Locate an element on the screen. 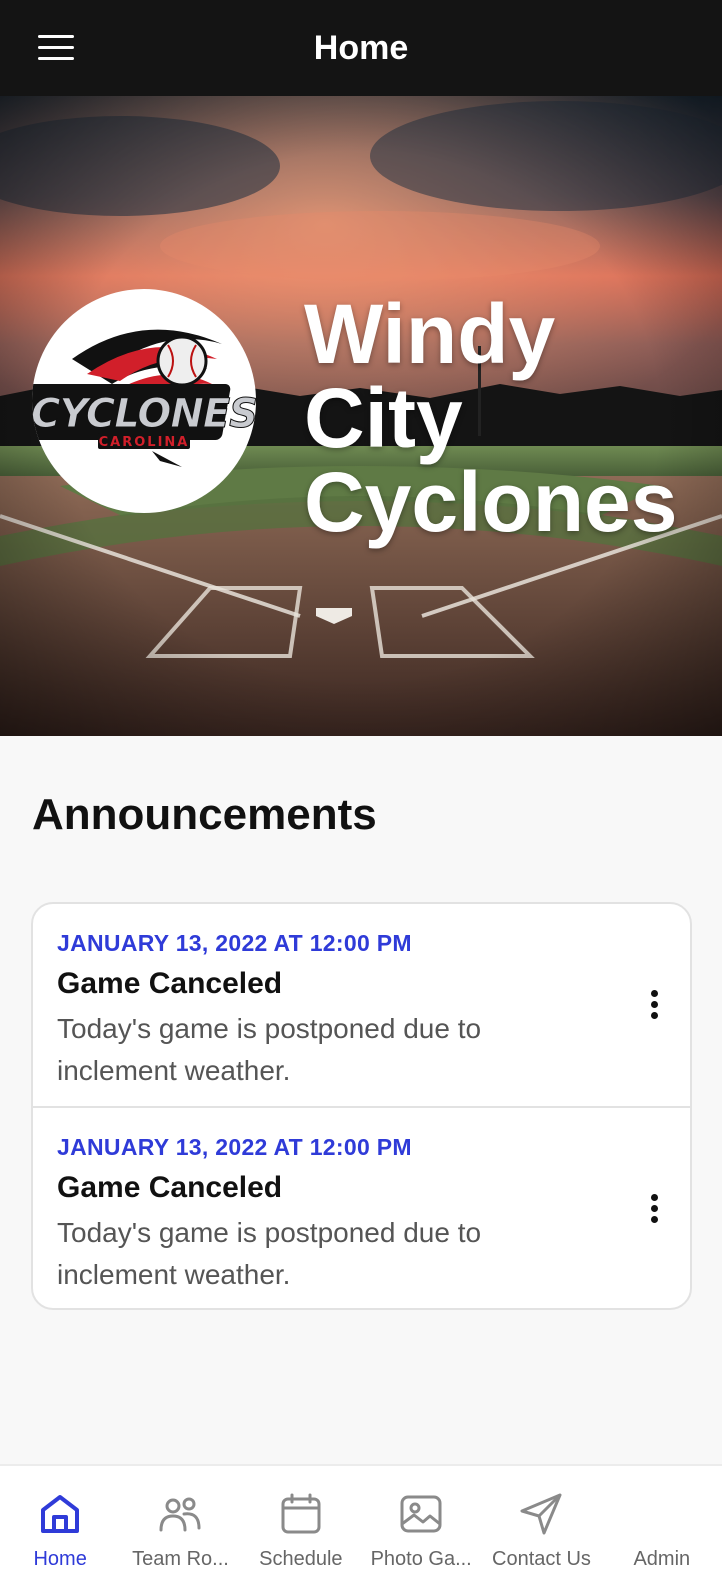 The width and height of the screenshot is (722, 1592). logo-wordmark: CYCLONES is located at coordinates (144, 414).